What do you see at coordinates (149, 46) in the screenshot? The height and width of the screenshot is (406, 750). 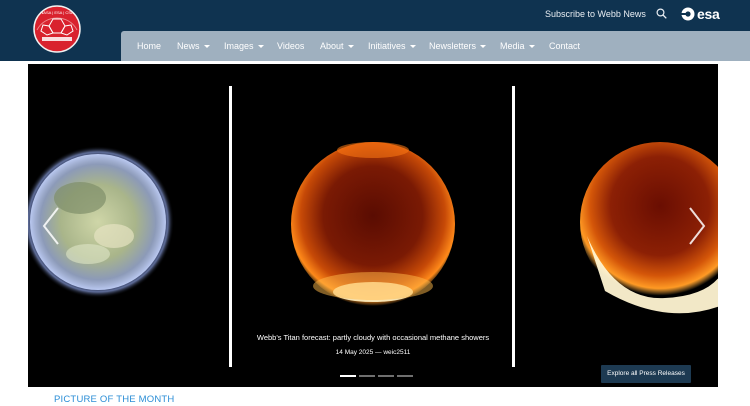 I see `nav-item-home: Home` at bounding box center [149, 46].